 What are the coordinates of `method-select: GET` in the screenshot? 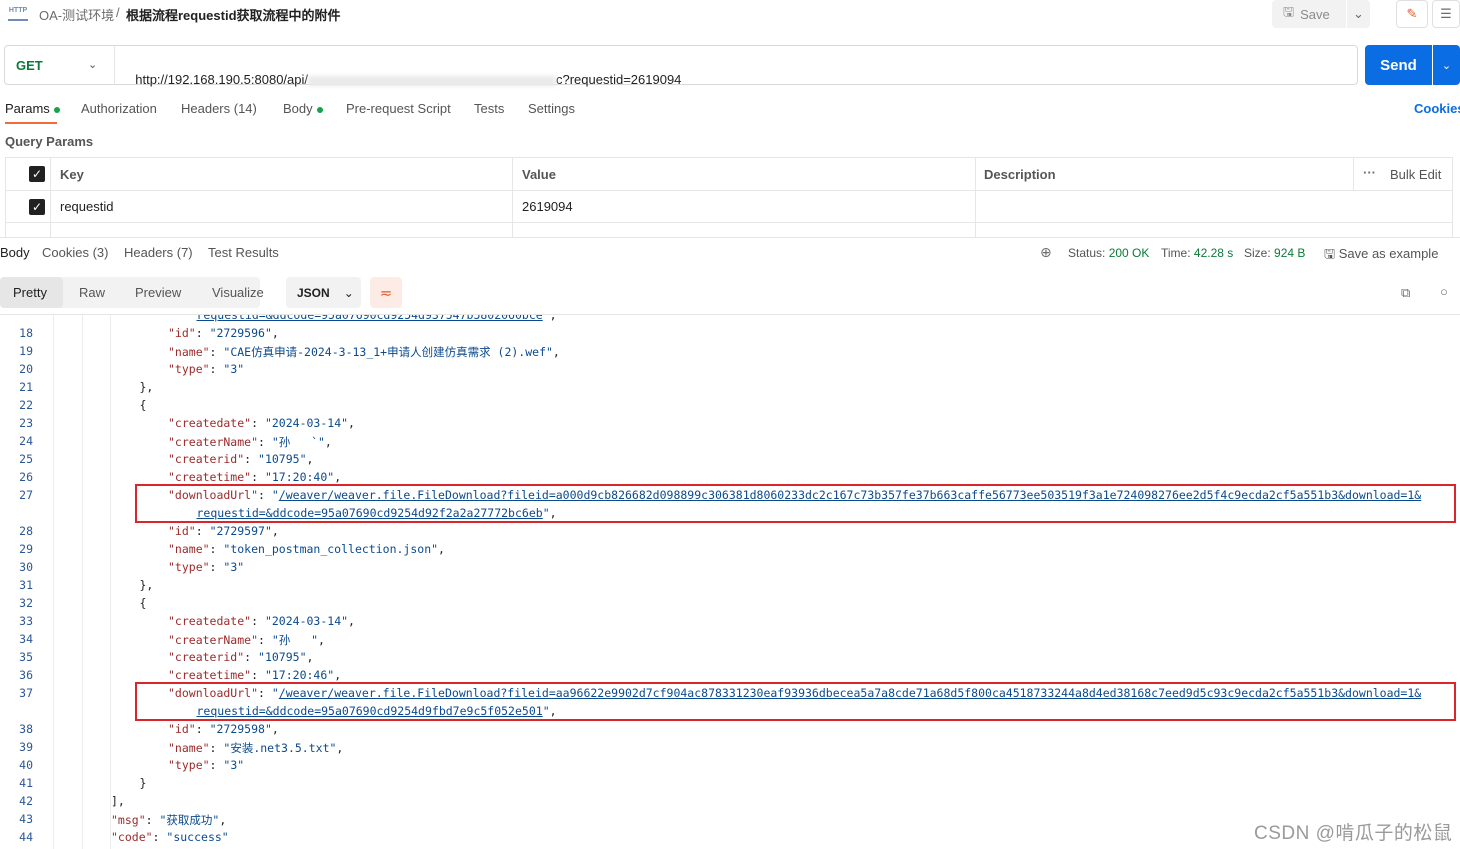 It's located at (29, 65).